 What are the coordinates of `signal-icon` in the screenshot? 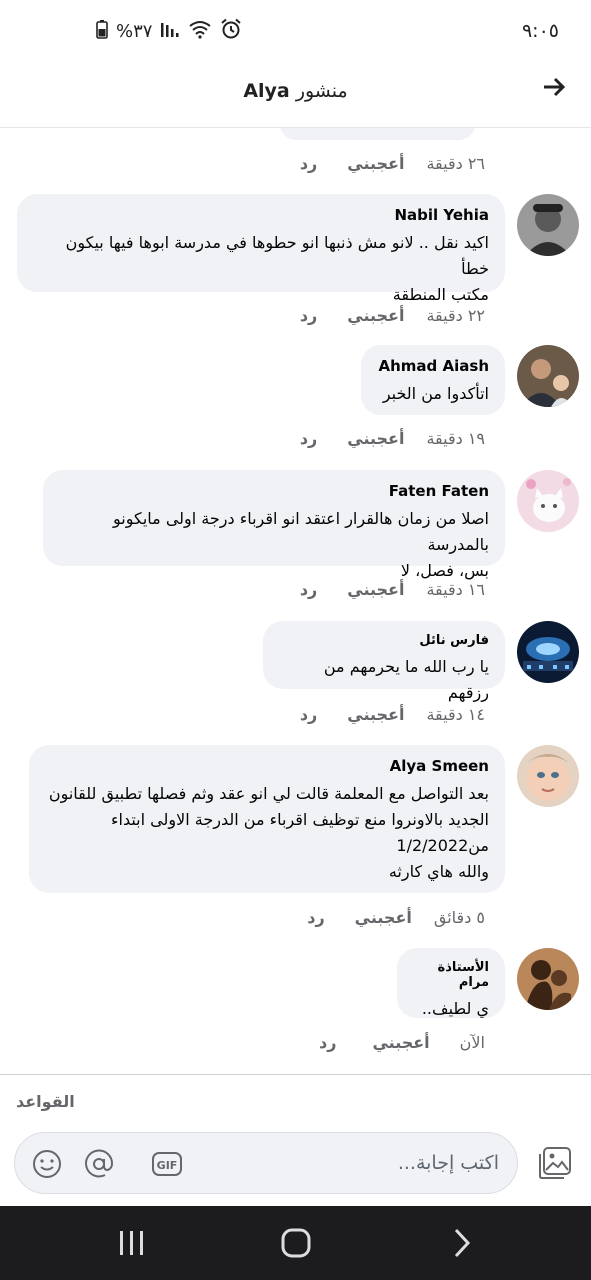 It's located at (170, 31).